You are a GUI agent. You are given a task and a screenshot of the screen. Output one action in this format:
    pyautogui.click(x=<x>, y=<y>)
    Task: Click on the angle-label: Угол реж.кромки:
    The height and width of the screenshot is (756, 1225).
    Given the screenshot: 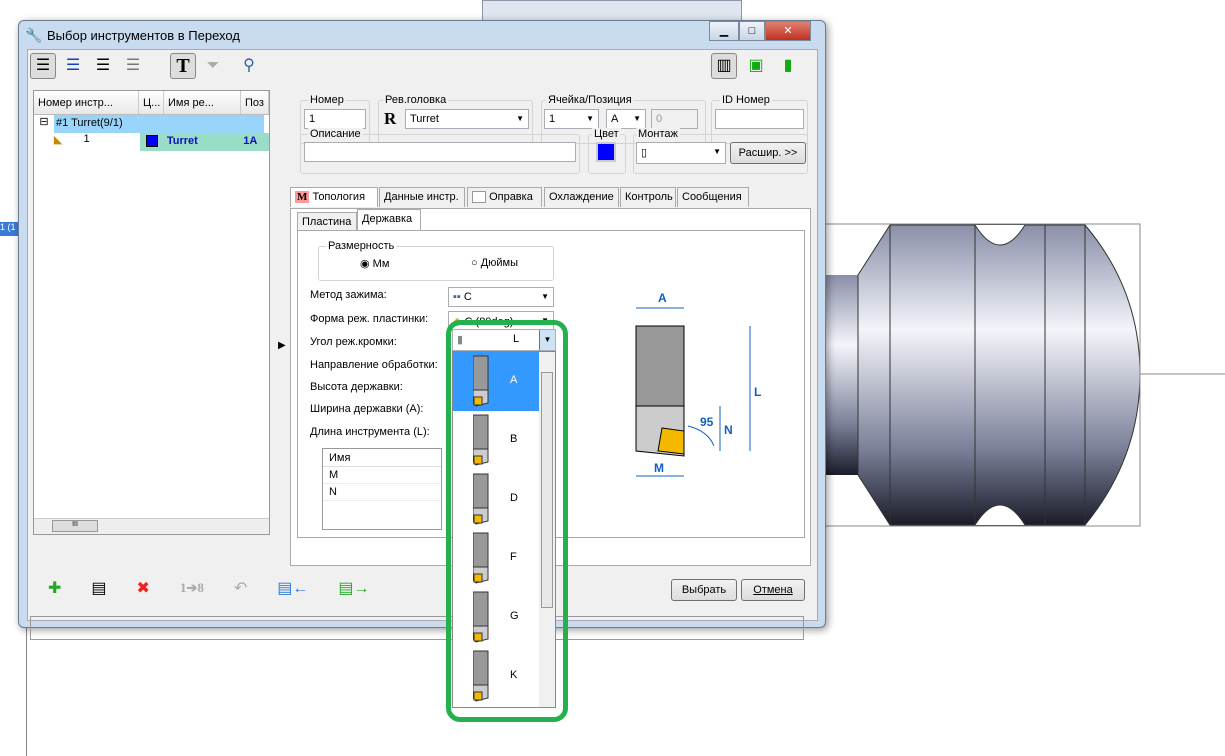 What is the action you would take?
    pyautogui.click(x=353, y=342)
    